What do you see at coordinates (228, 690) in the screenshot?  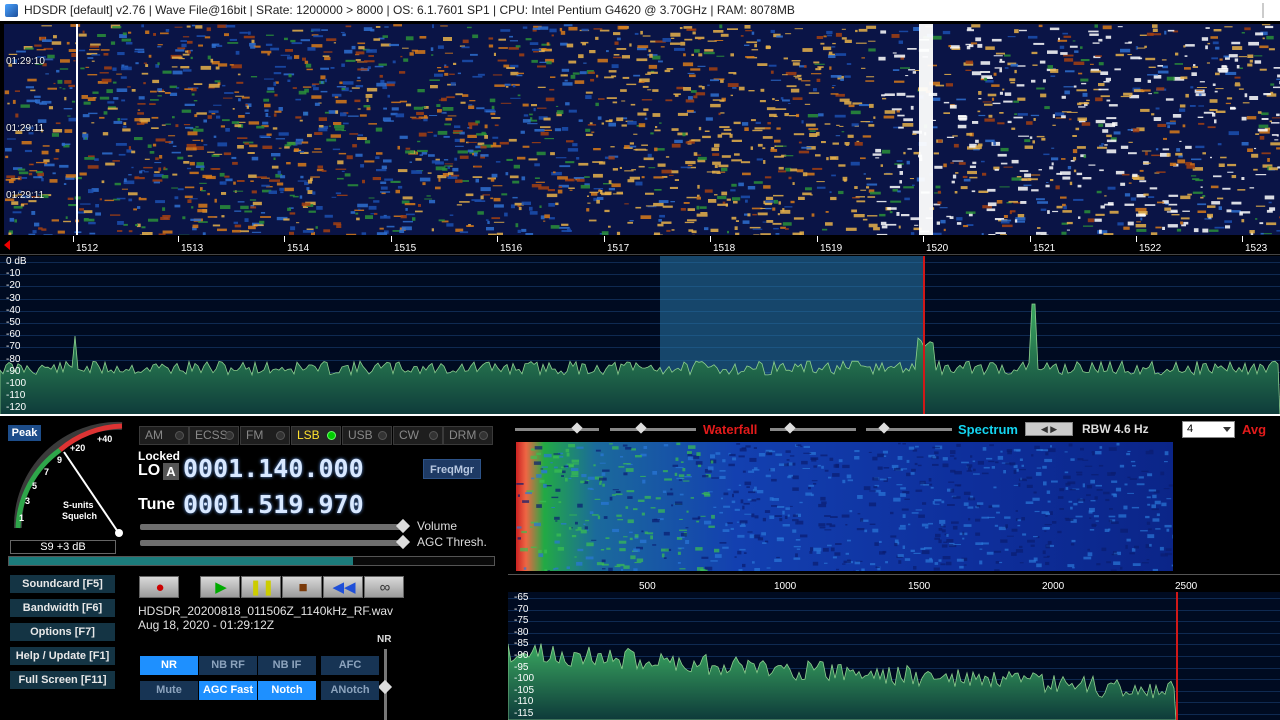 I see `agc-fast-toggle-button: AGC Fast` at bounding box center [228, 690].